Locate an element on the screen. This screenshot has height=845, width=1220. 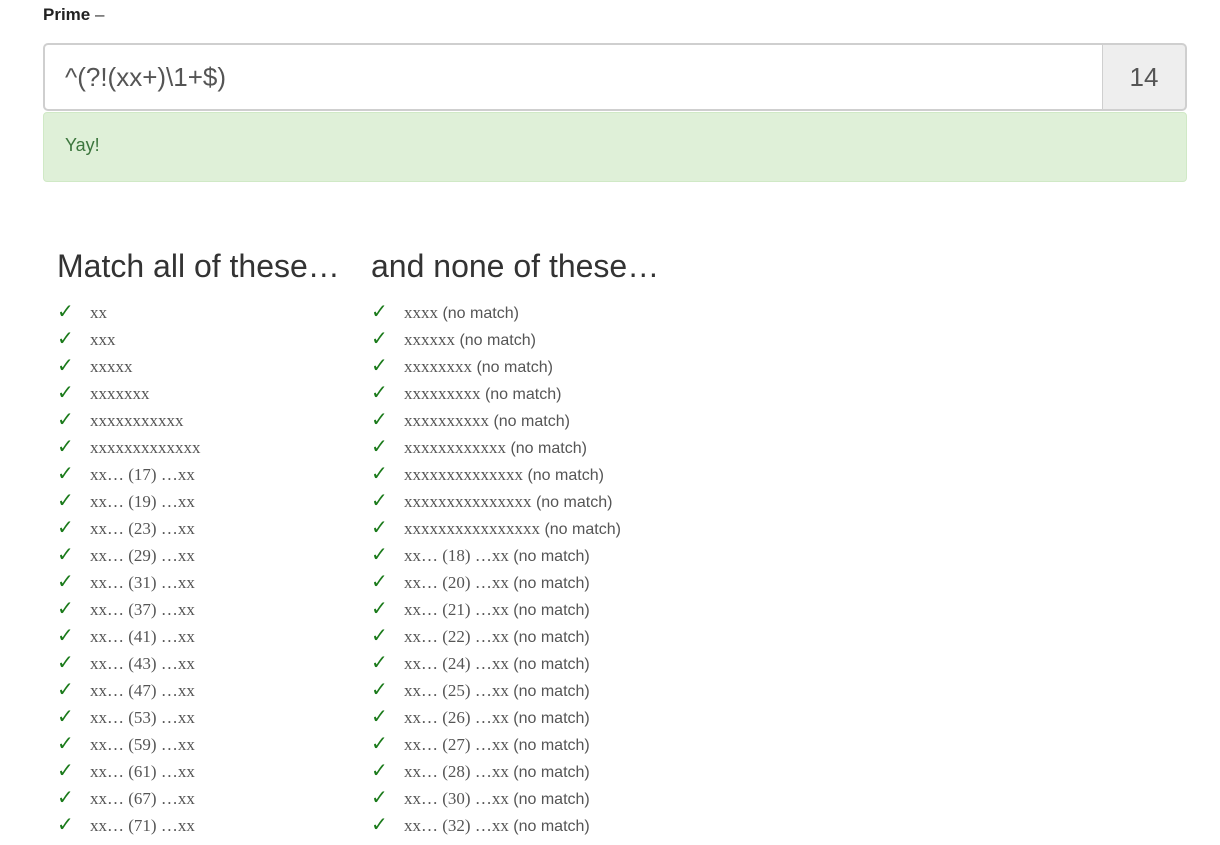
nomatch-item: ✓ xxxxxxxxxx (no match) is located at coordinates (515, 419).